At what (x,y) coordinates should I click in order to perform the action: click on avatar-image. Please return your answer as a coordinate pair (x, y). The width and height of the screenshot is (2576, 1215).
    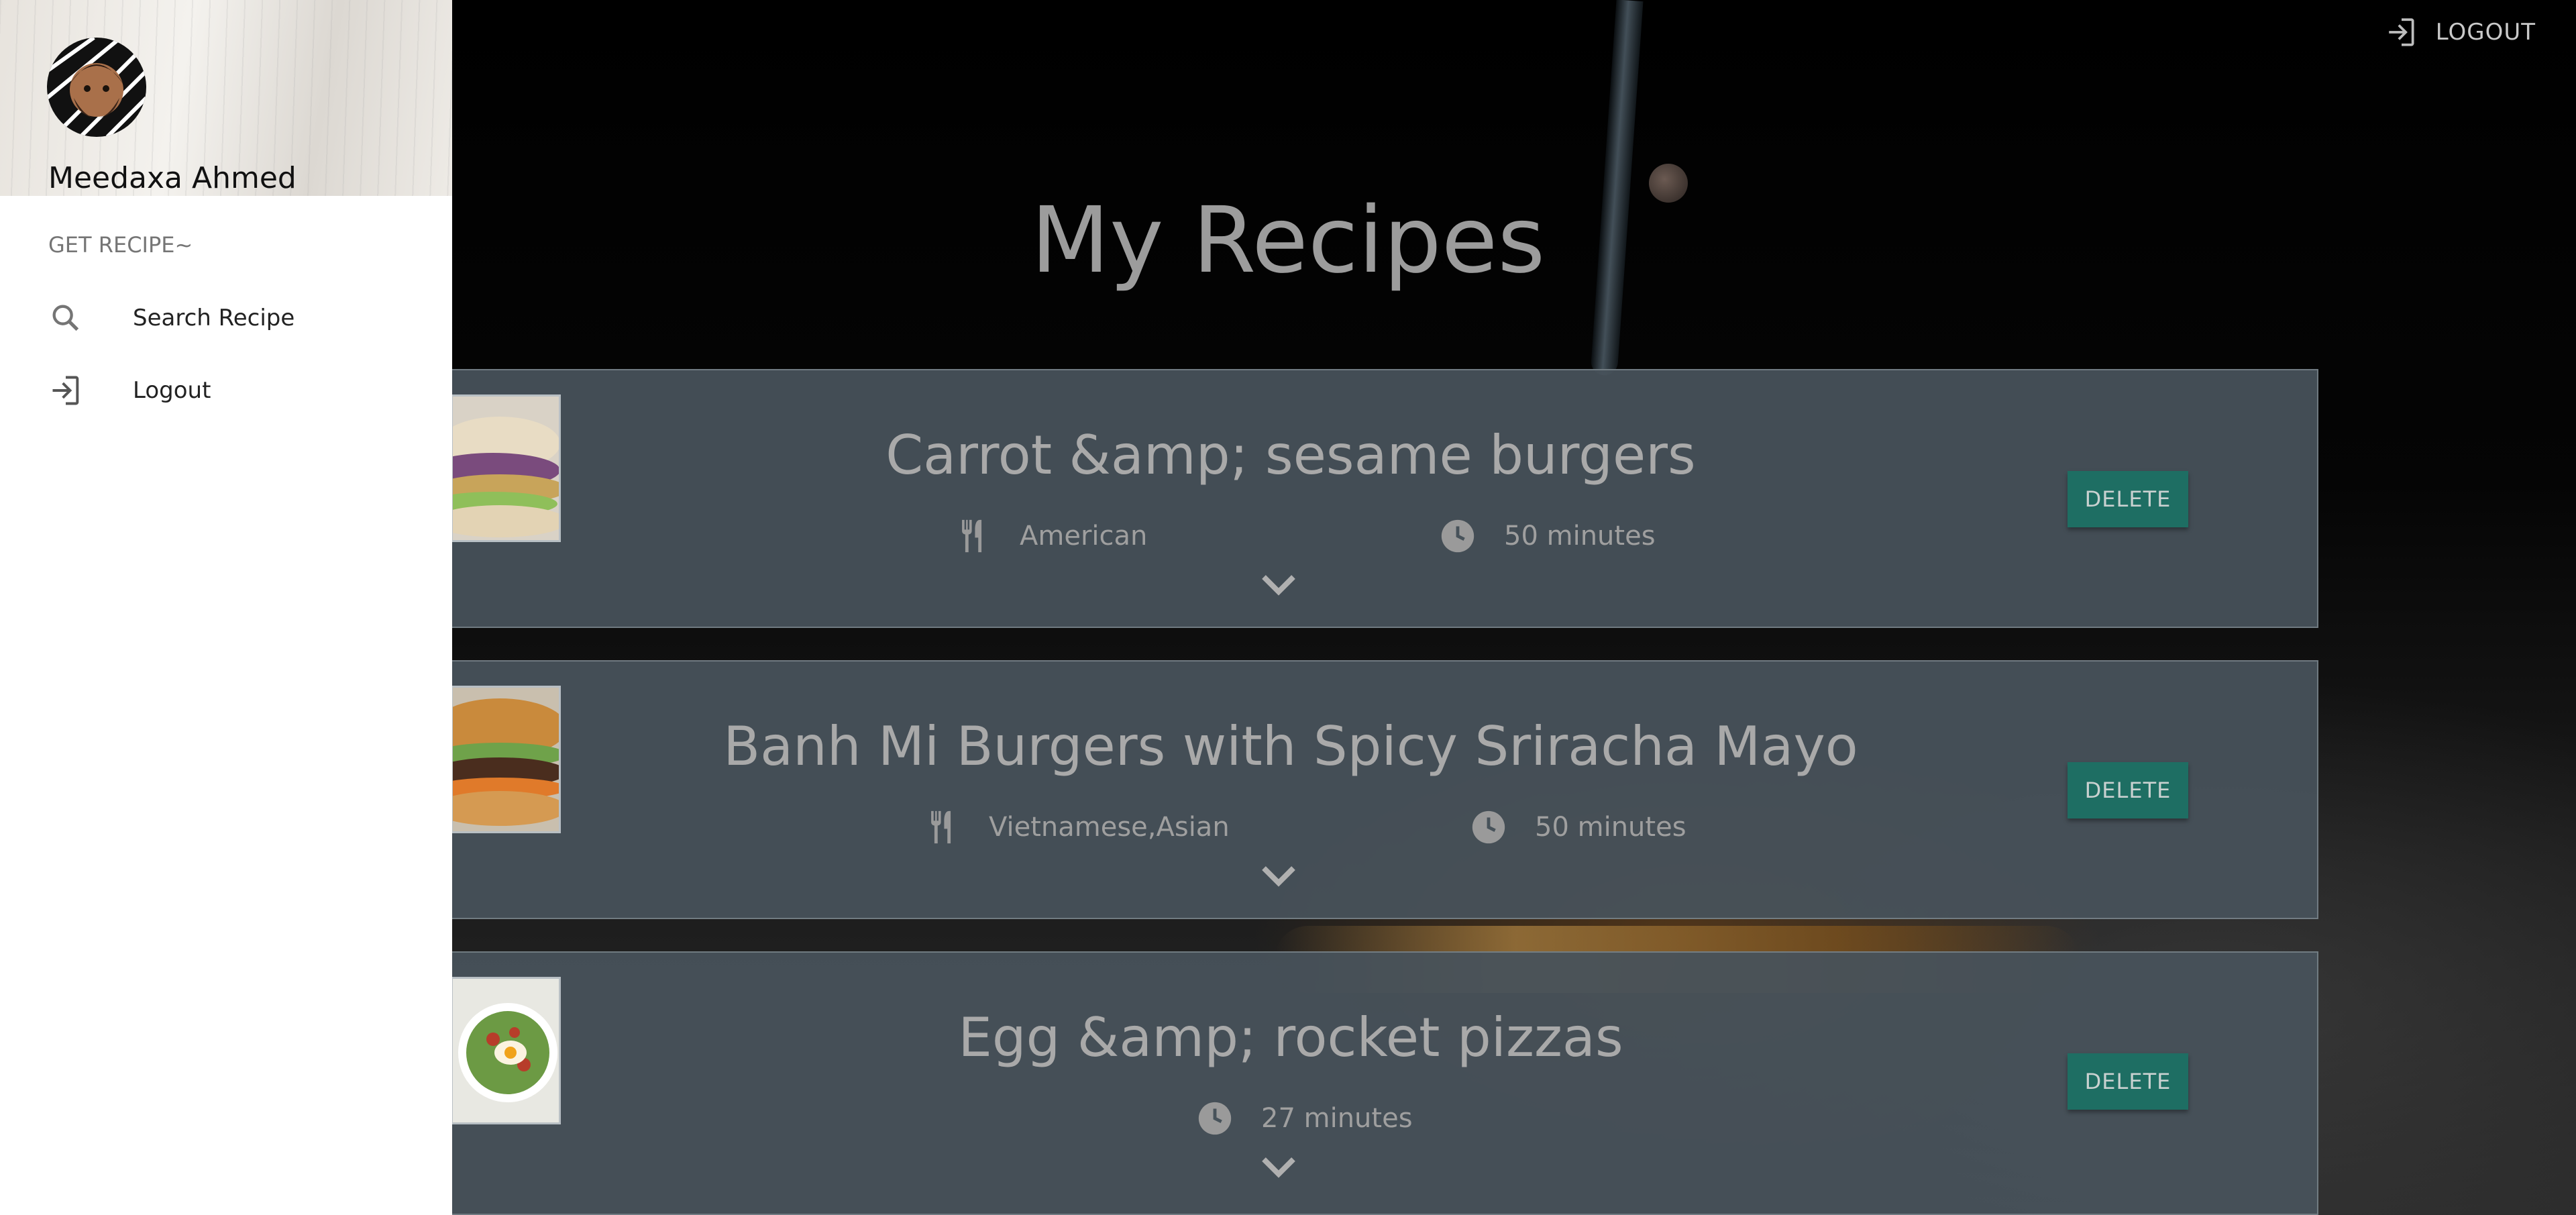
    Looking at the image, I should click on (96, 87).